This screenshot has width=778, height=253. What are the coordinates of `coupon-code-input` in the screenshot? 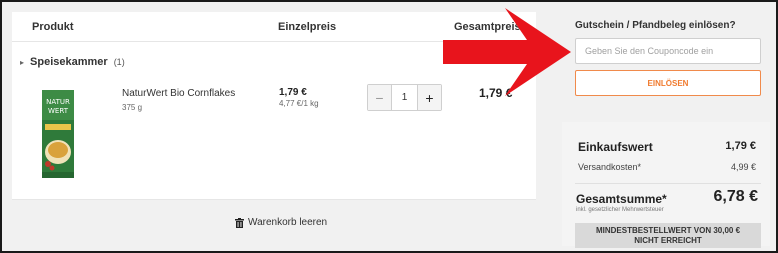 It's located at (668, 51).